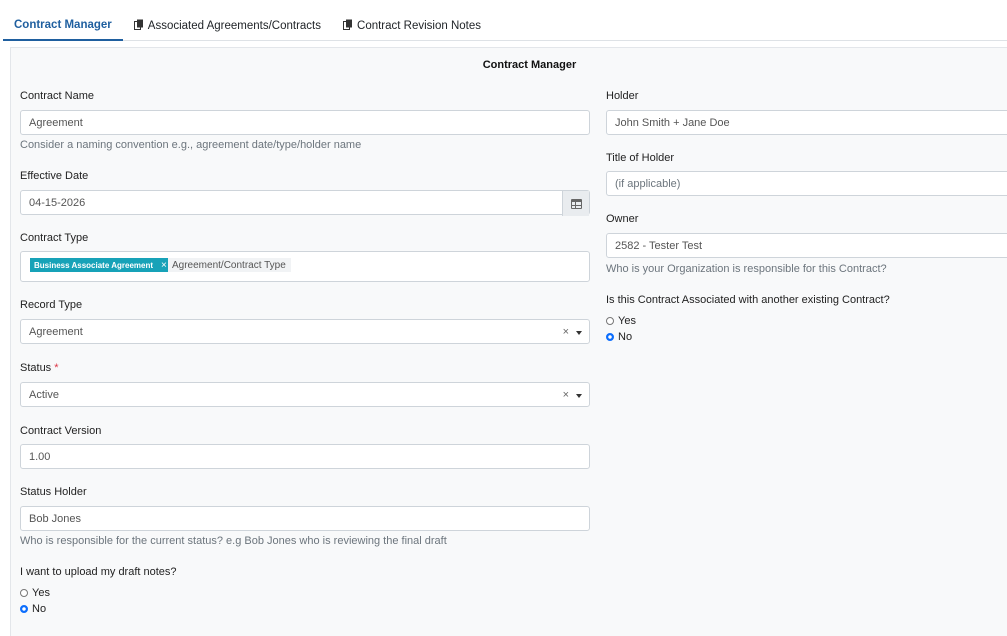  I want to click on calendar-button, so click(575, 203).